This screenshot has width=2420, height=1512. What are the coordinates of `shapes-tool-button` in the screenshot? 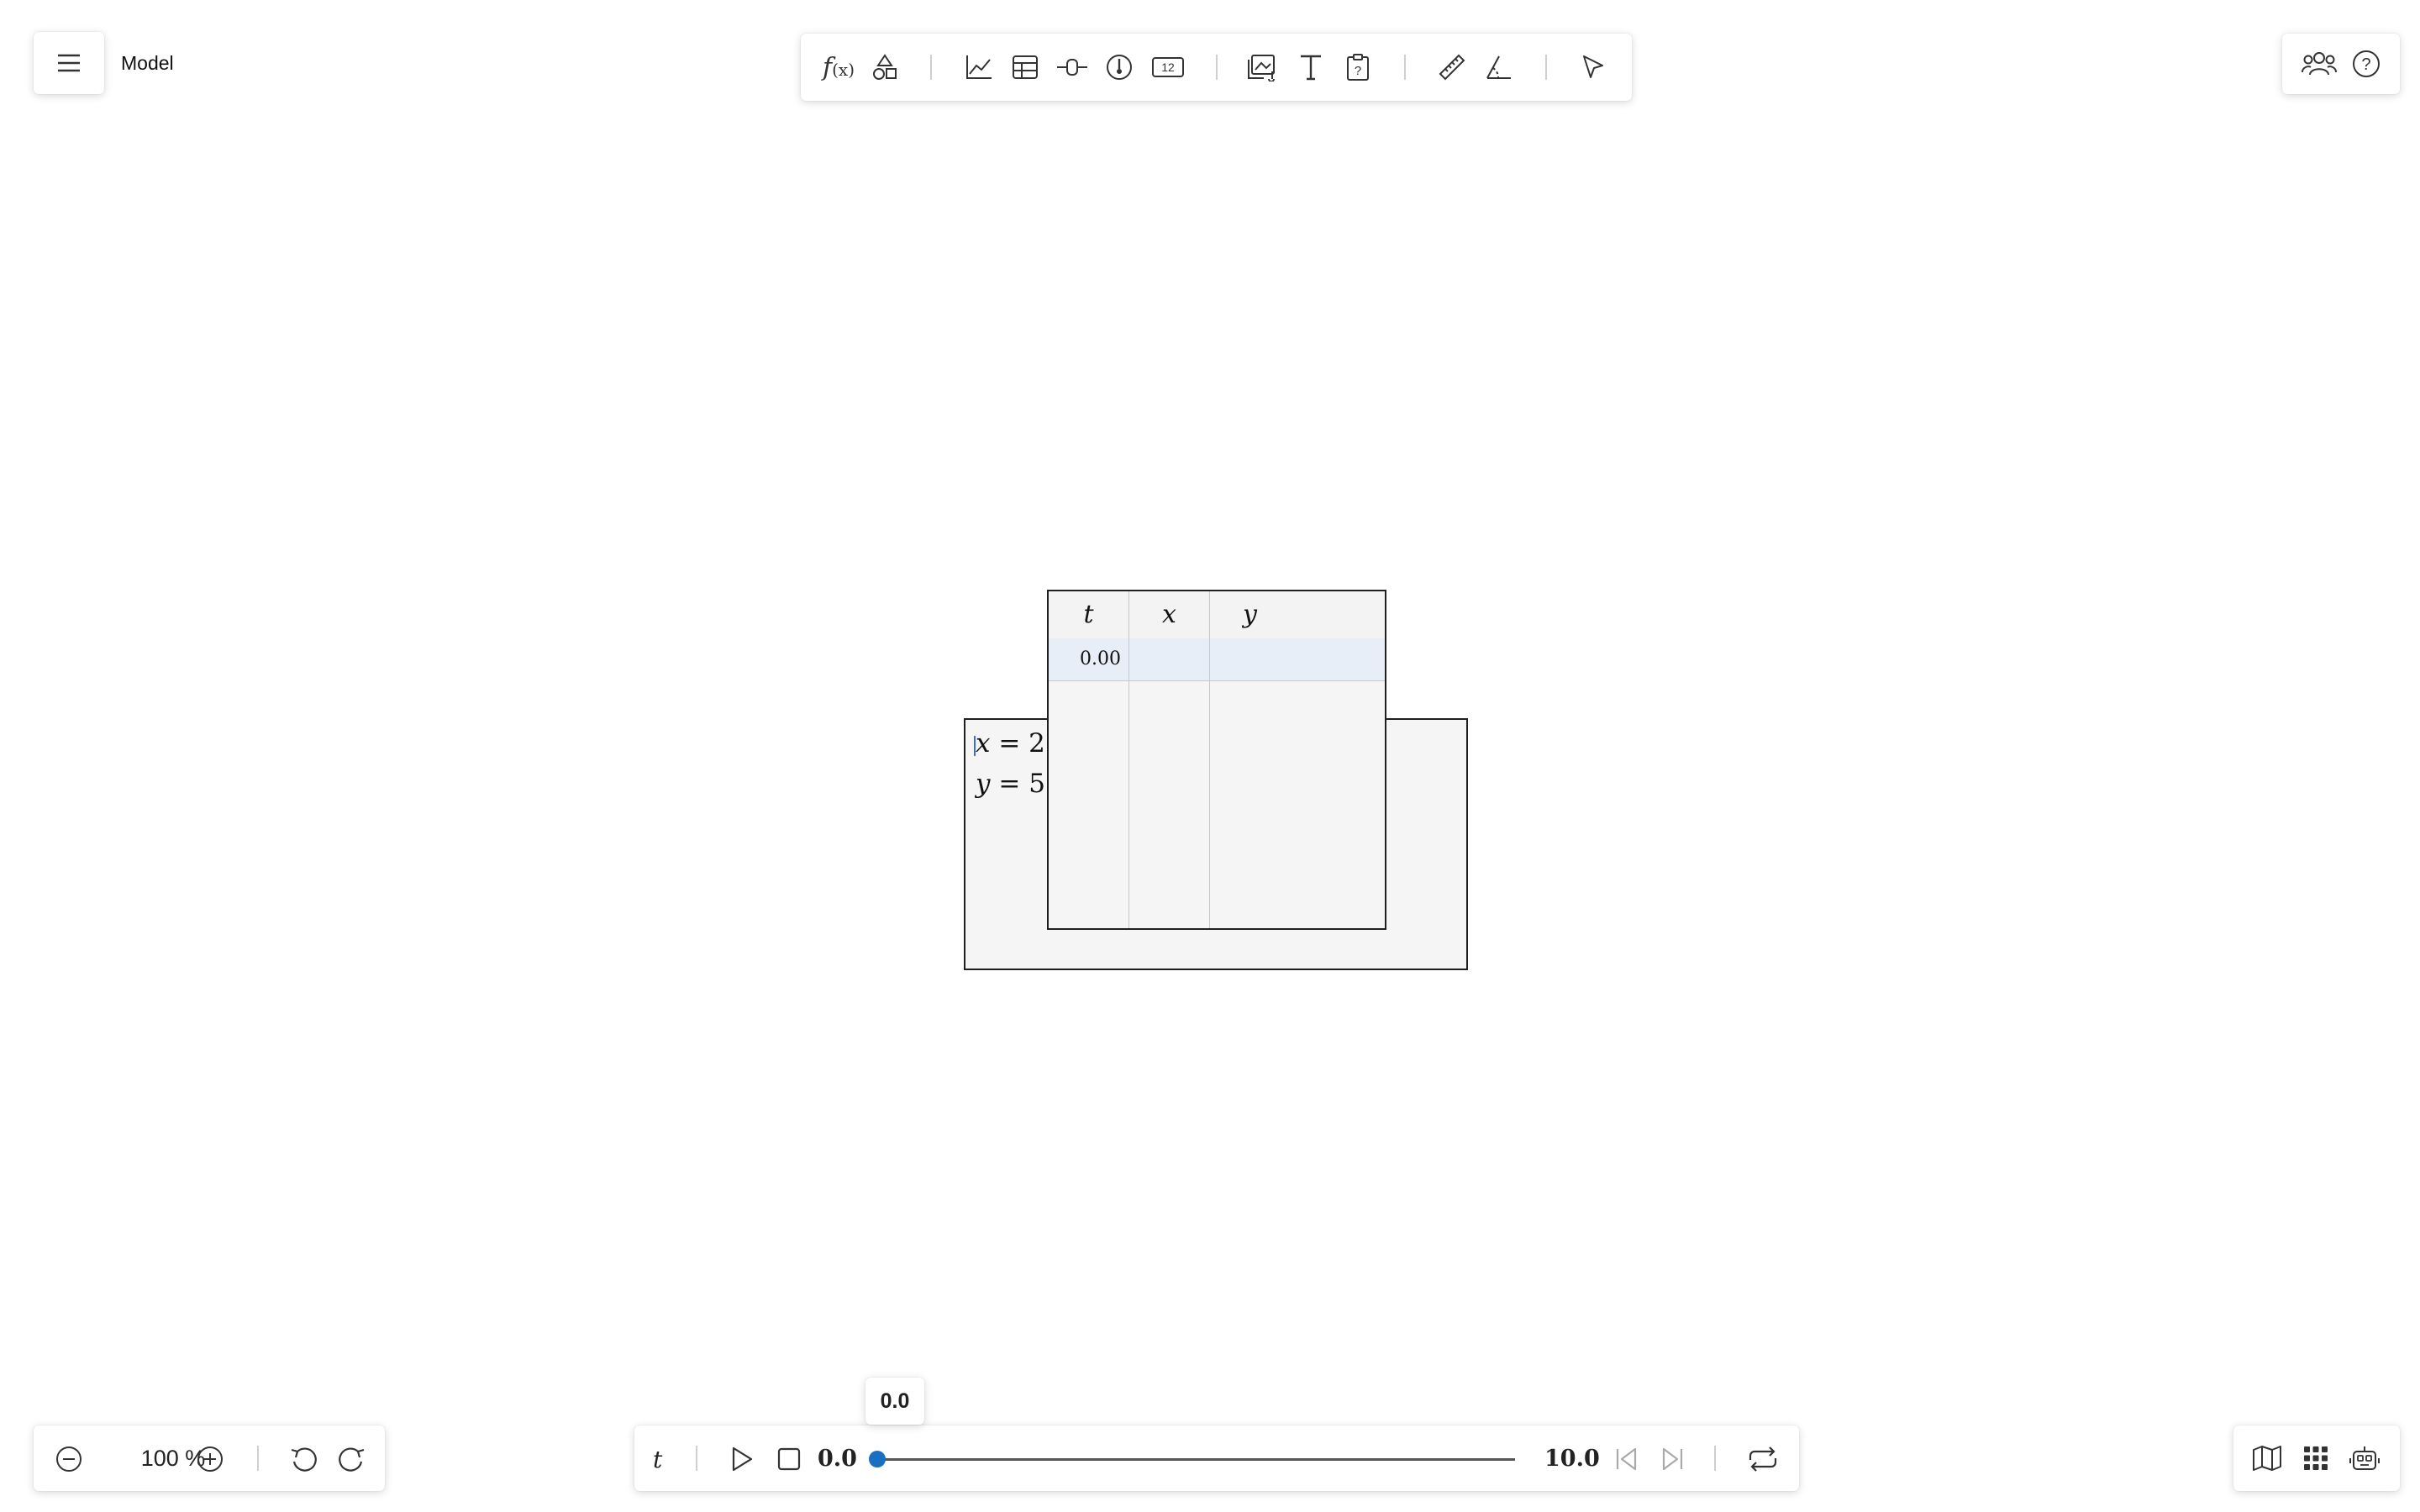 It's located at (884, 67).